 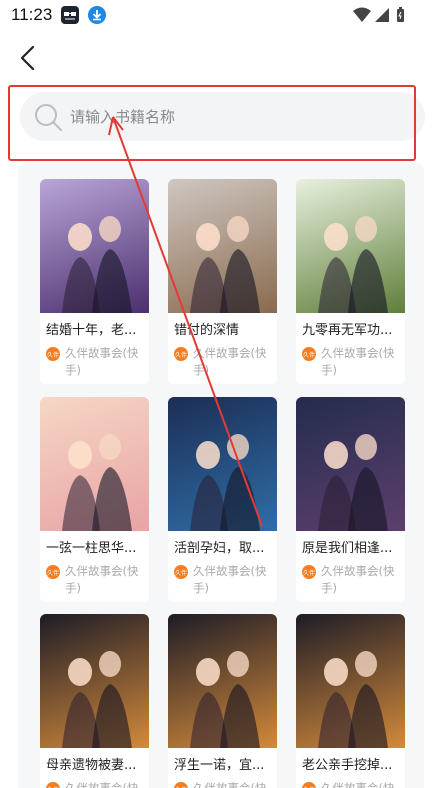 I want to click on book-card: 一弦一柱思华... 久伴 久伴故事会(快手), so click(x=94, y=499).